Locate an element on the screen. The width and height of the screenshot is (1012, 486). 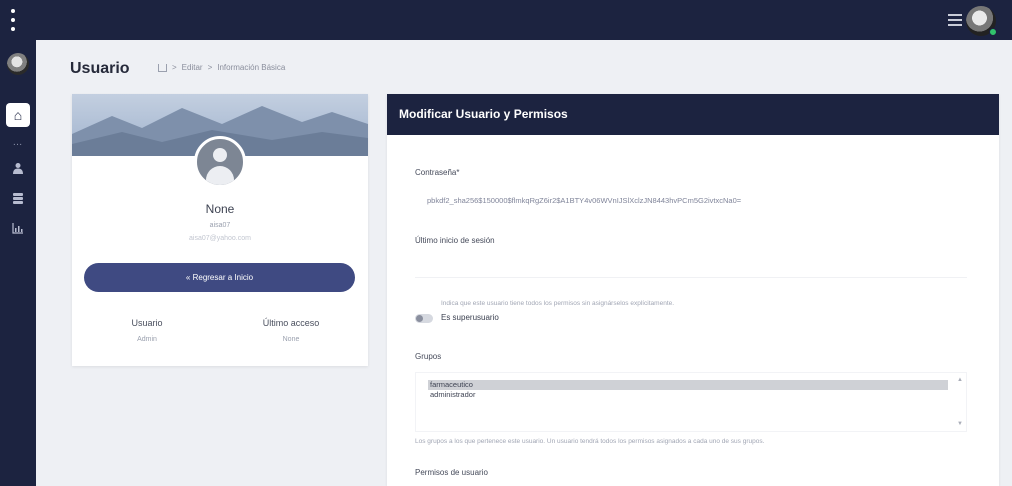
superuser-toggle is located at coordinates (424, 318).